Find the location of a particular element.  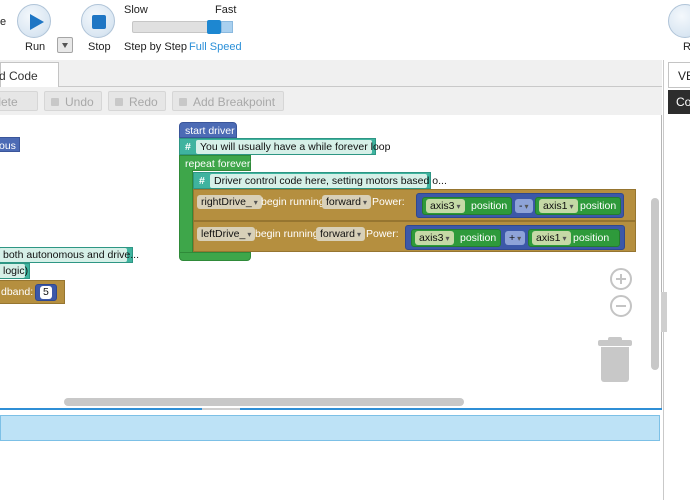

run-button is located at coordinates (34, 21).